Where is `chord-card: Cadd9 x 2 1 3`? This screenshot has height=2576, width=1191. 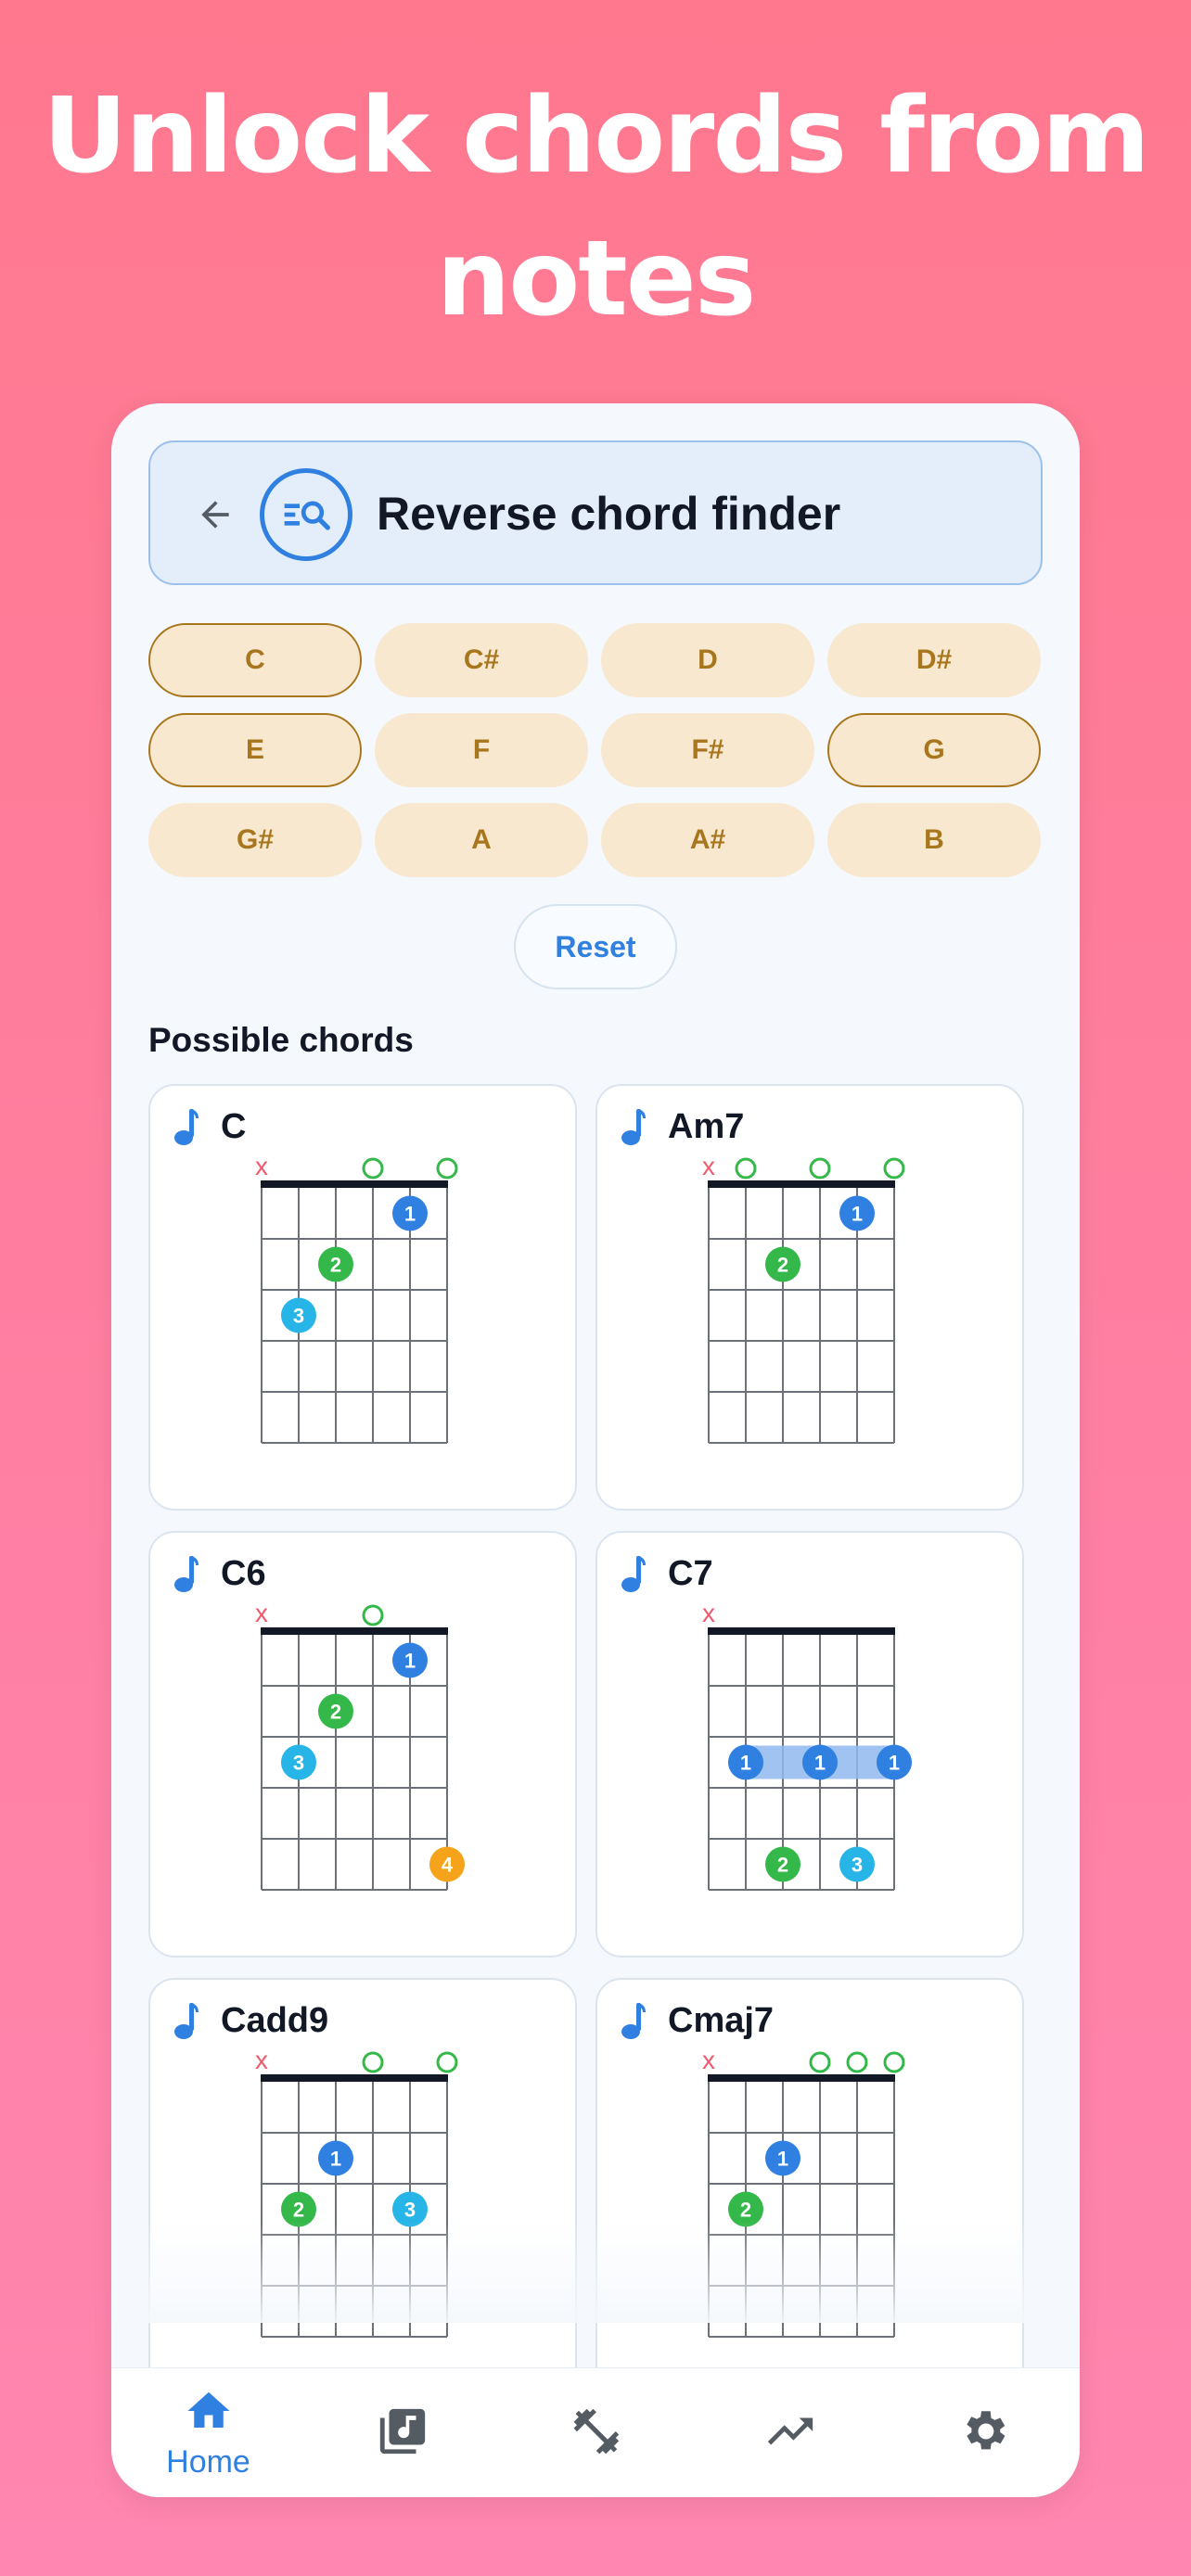 chord-card: Cadd9 x 2 1 3 is located at coordinates (362, 2191).